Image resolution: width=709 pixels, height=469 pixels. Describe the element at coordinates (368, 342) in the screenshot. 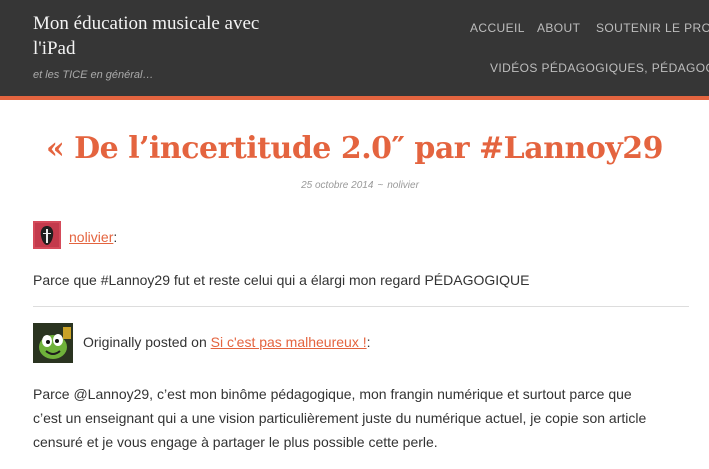

I see `reblog-colon: :` at that location.